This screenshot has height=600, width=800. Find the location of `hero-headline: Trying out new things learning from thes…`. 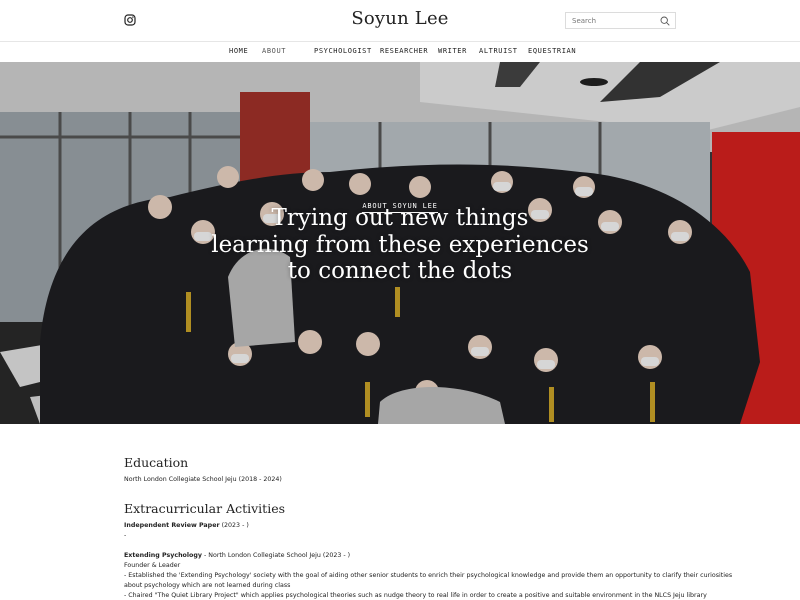

hero-headline: Trying out new things learning from thes… is located at coordinates (400, 245).